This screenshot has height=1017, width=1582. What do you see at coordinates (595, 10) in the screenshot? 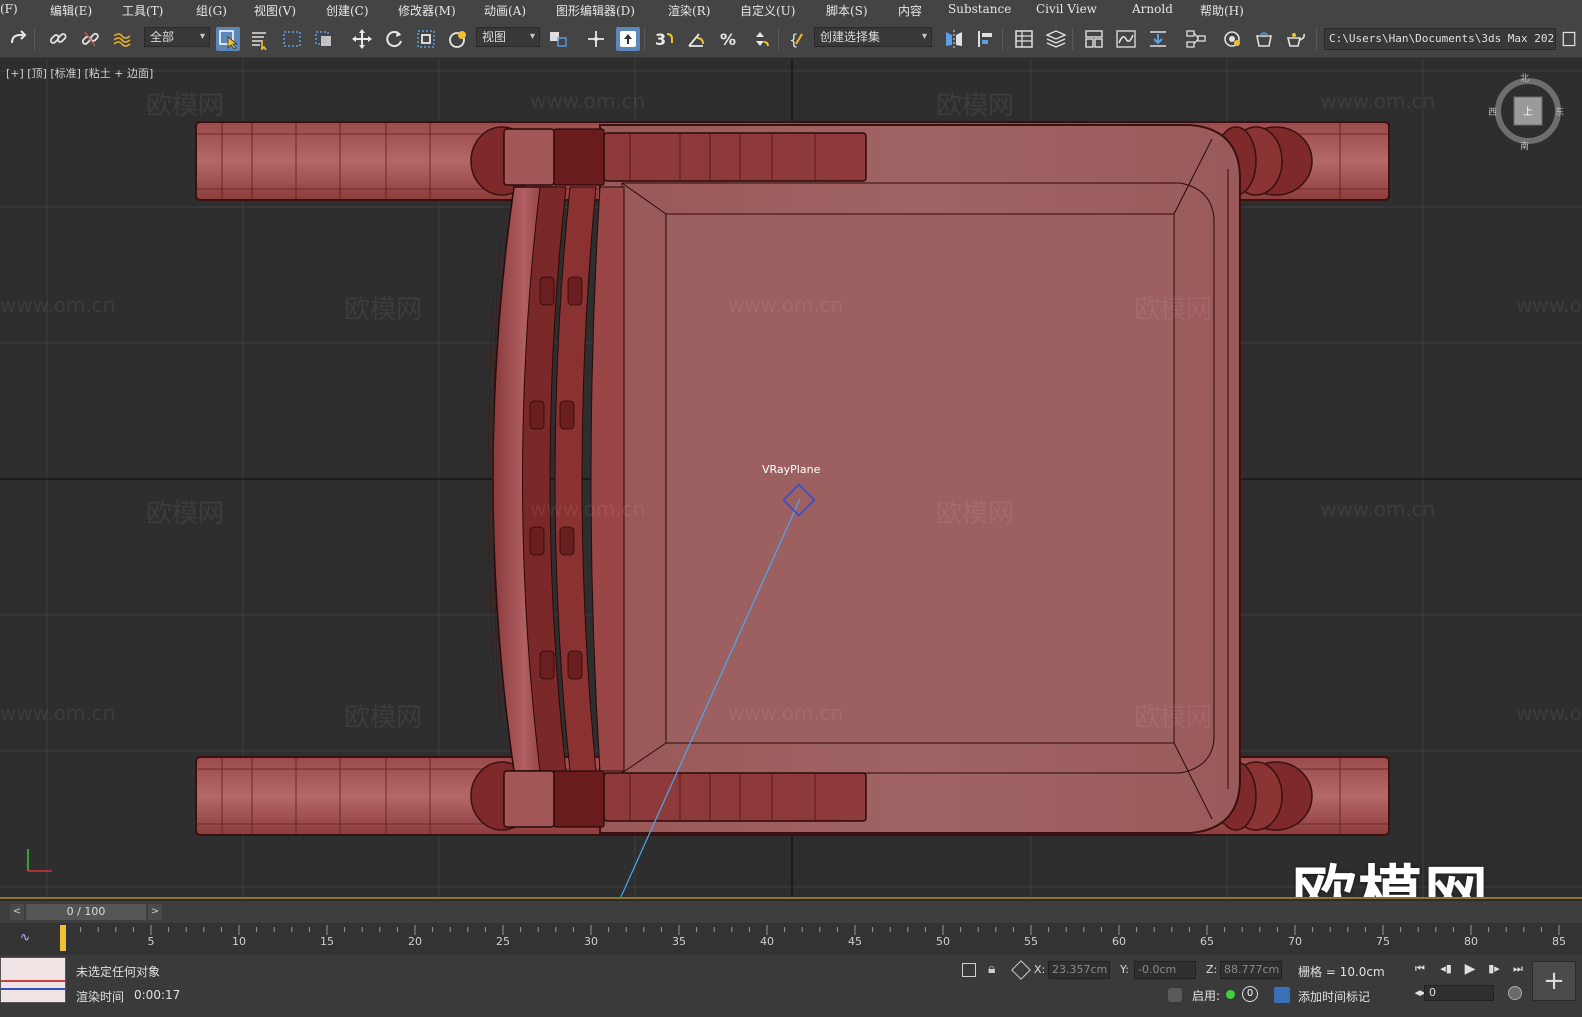
I see `menu-item: 图形编辑器(D)` at bounding box center [595, 10].